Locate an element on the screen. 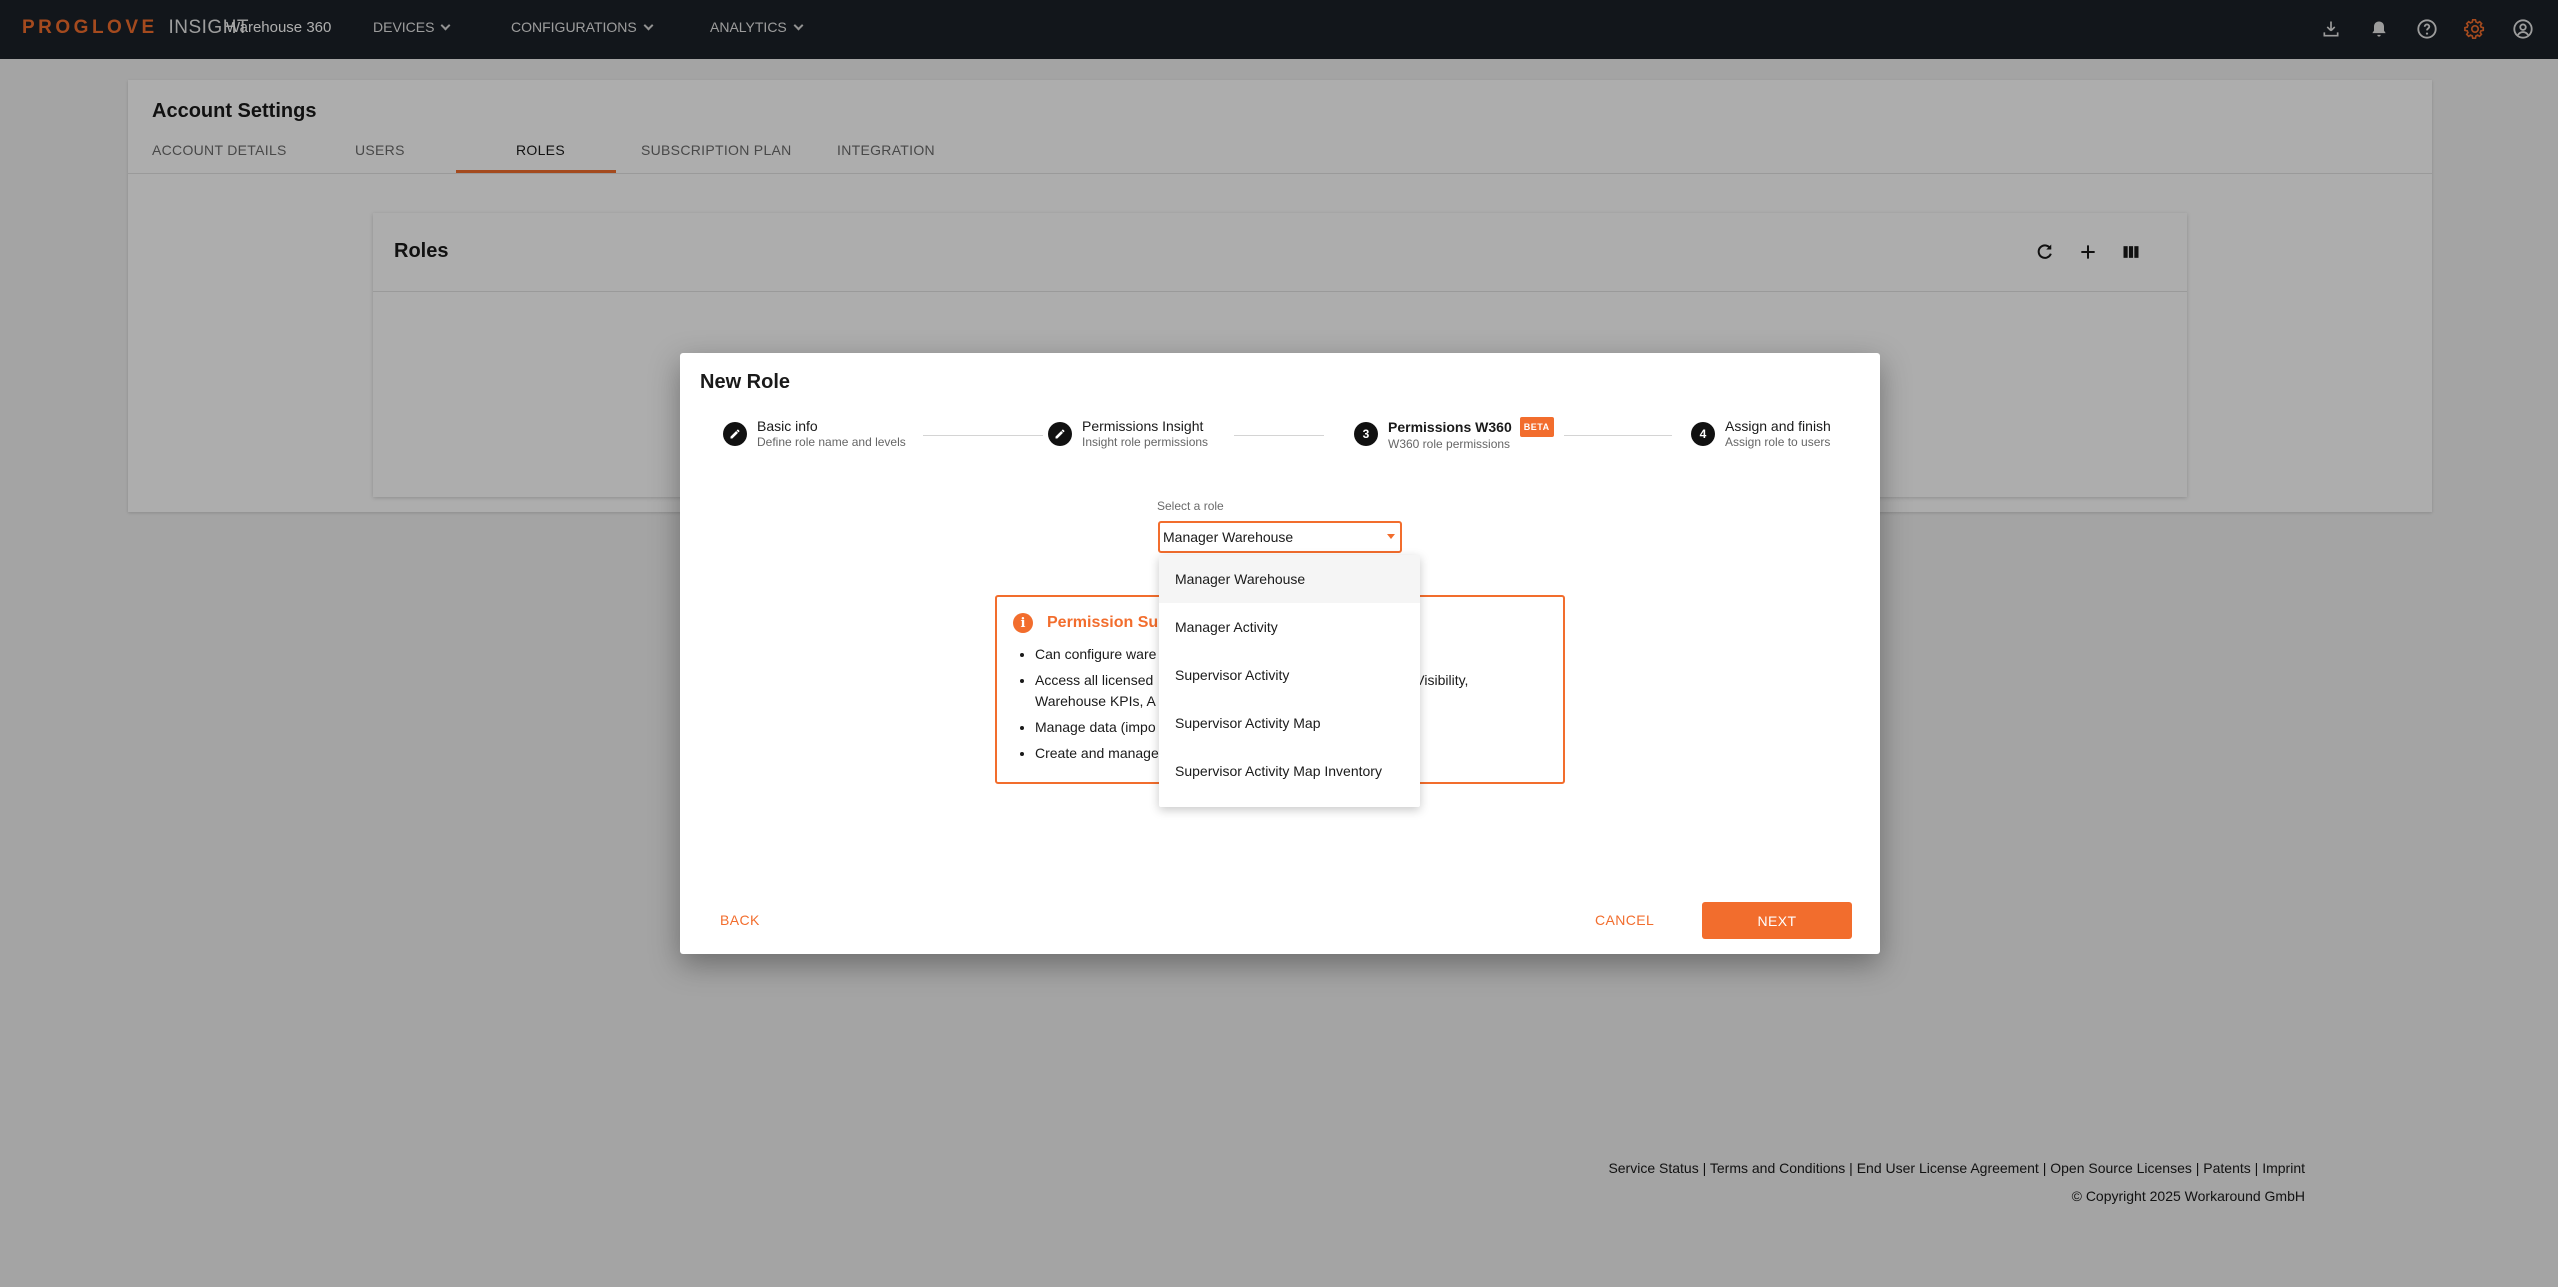  option-supervisor-activity-map: Supervisor Activity Map is located at coordinates (1289, 723).